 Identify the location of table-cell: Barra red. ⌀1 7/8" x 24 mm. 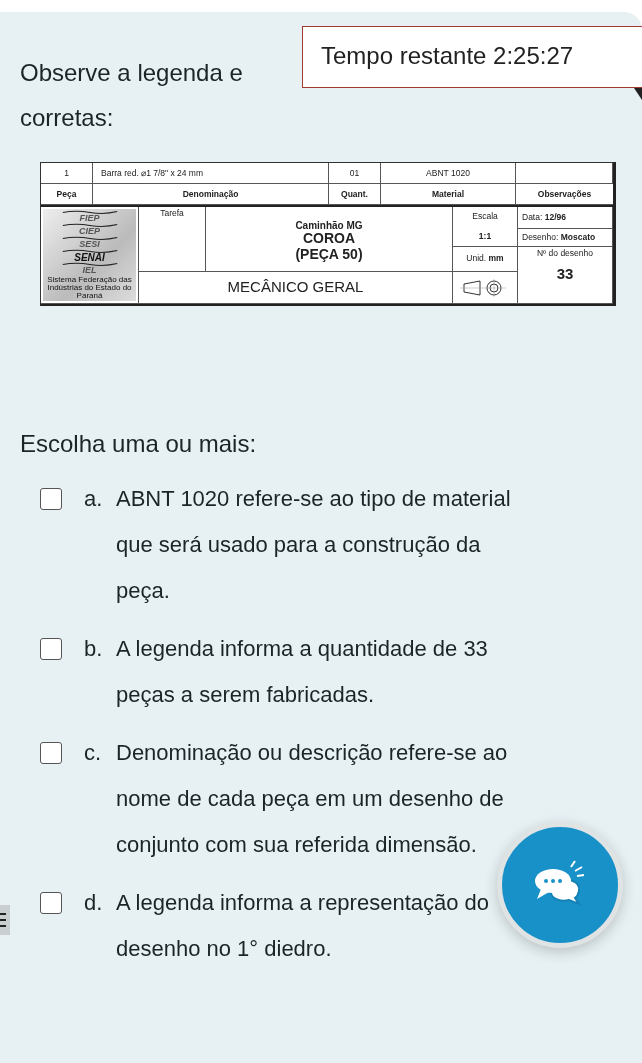
(211, 173).